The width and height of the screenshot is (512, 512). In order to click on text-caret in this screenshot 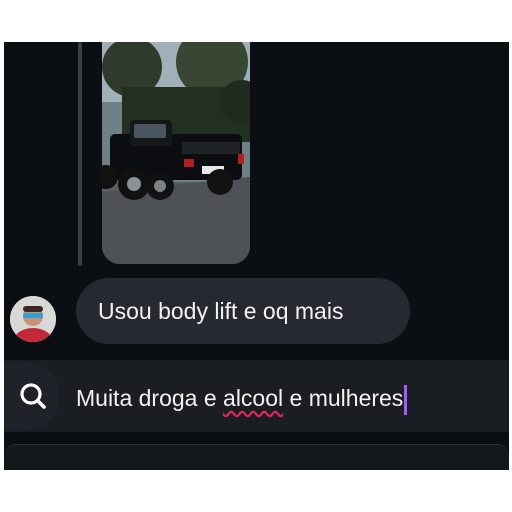, I will do `click(406, 399)`.